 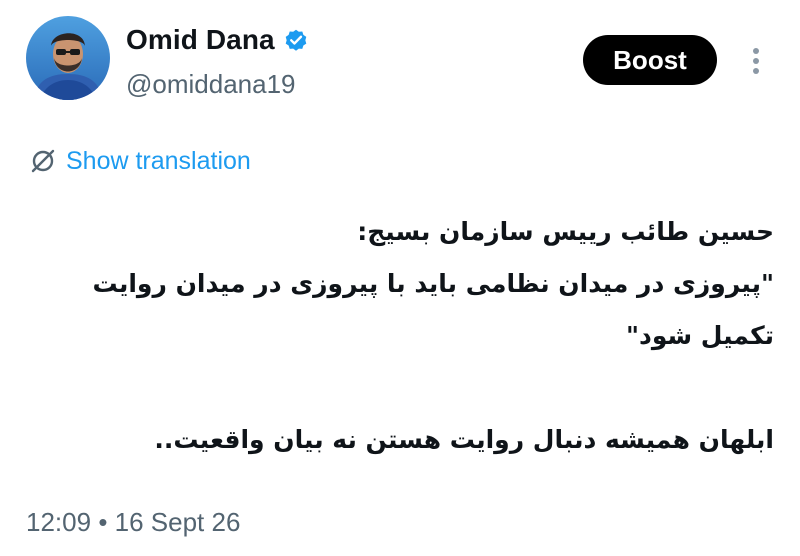 I want to click on author-name-row: Omid Dana, so click(x=217, y=40).